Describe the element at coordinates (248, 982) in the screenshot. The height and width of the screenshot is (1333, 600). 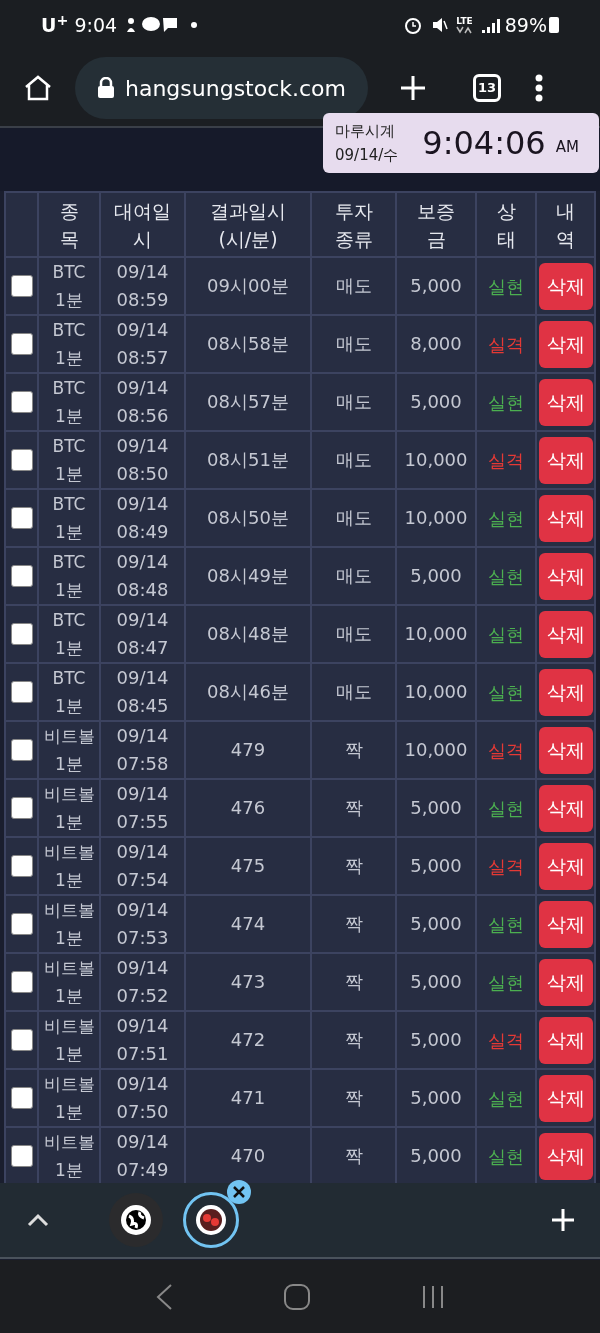
I see `table-cell: 473` at that location.